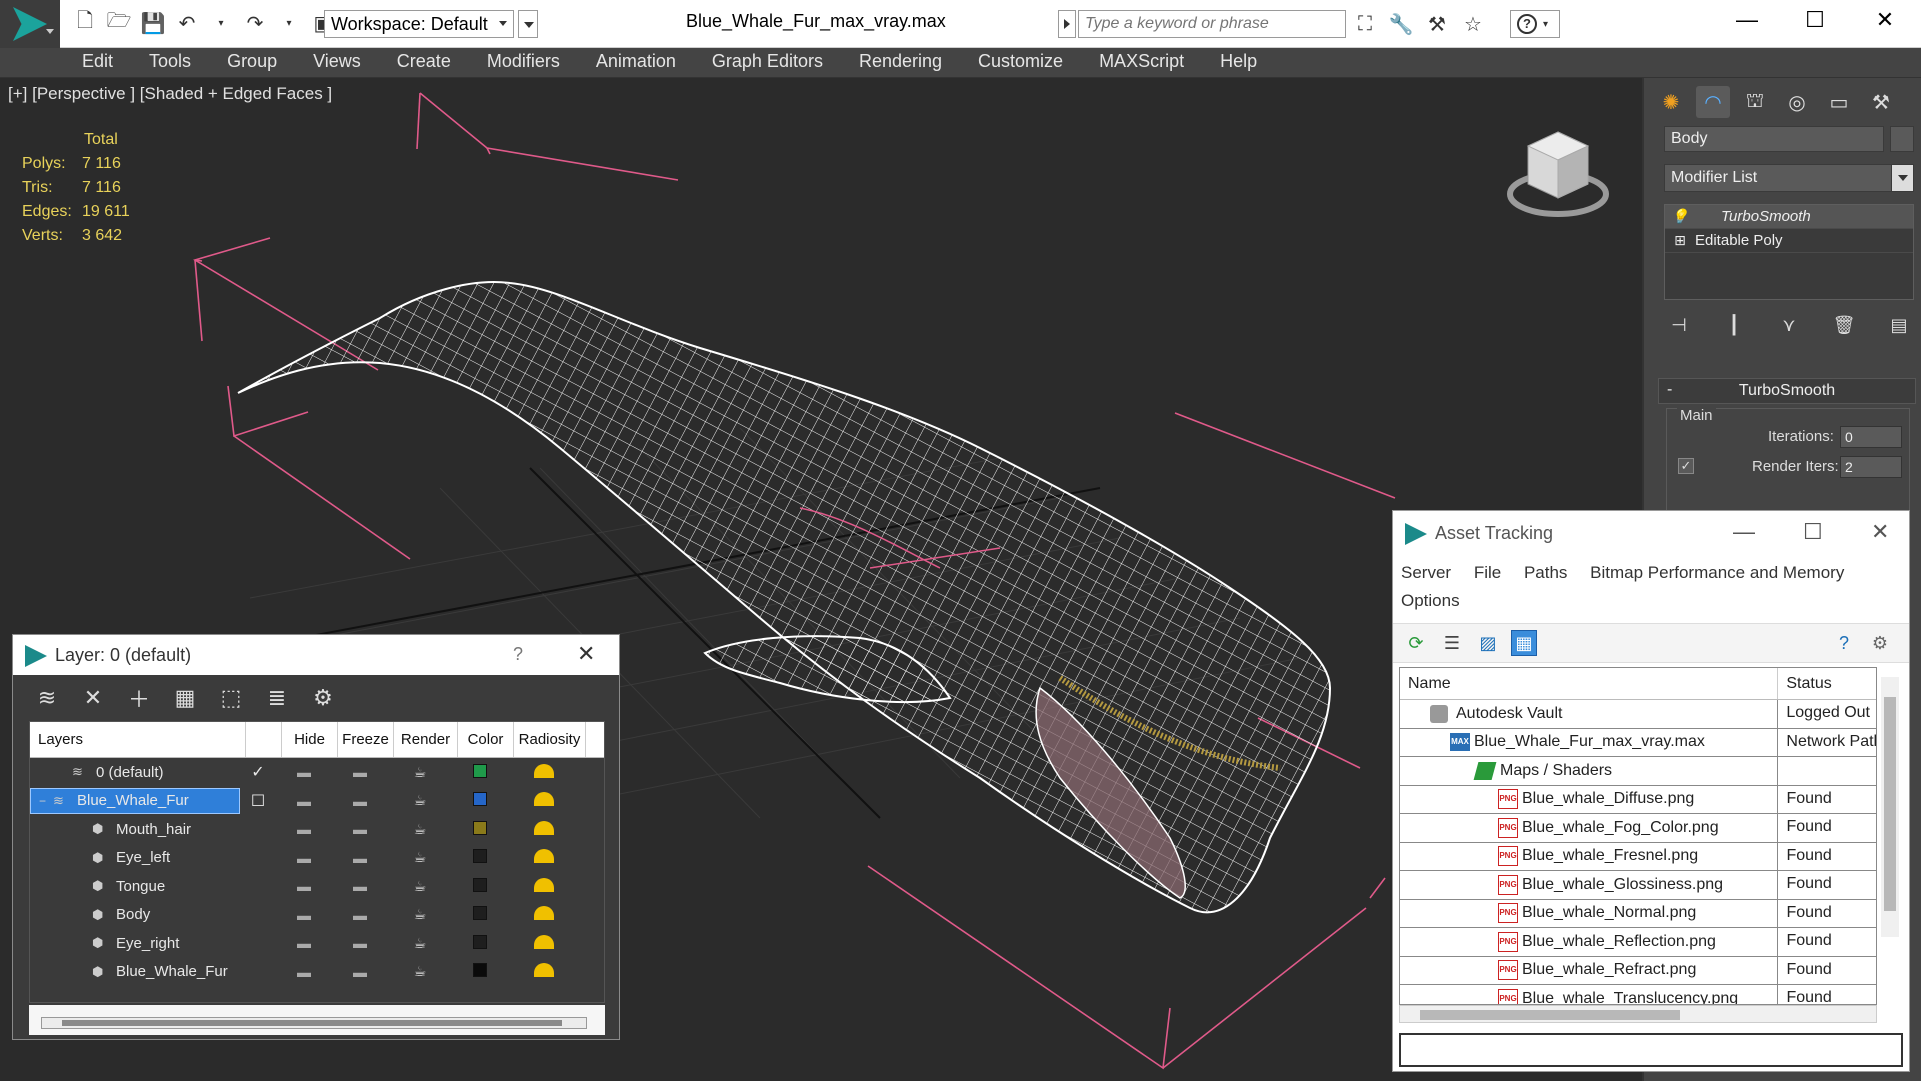 The width and height of the screenshot is (1921, 1081). What do you see at coordinates (1713, 102) in the screenshot?
I see `modify-tab-icon: ◠` at bounding box center [1713, 102].